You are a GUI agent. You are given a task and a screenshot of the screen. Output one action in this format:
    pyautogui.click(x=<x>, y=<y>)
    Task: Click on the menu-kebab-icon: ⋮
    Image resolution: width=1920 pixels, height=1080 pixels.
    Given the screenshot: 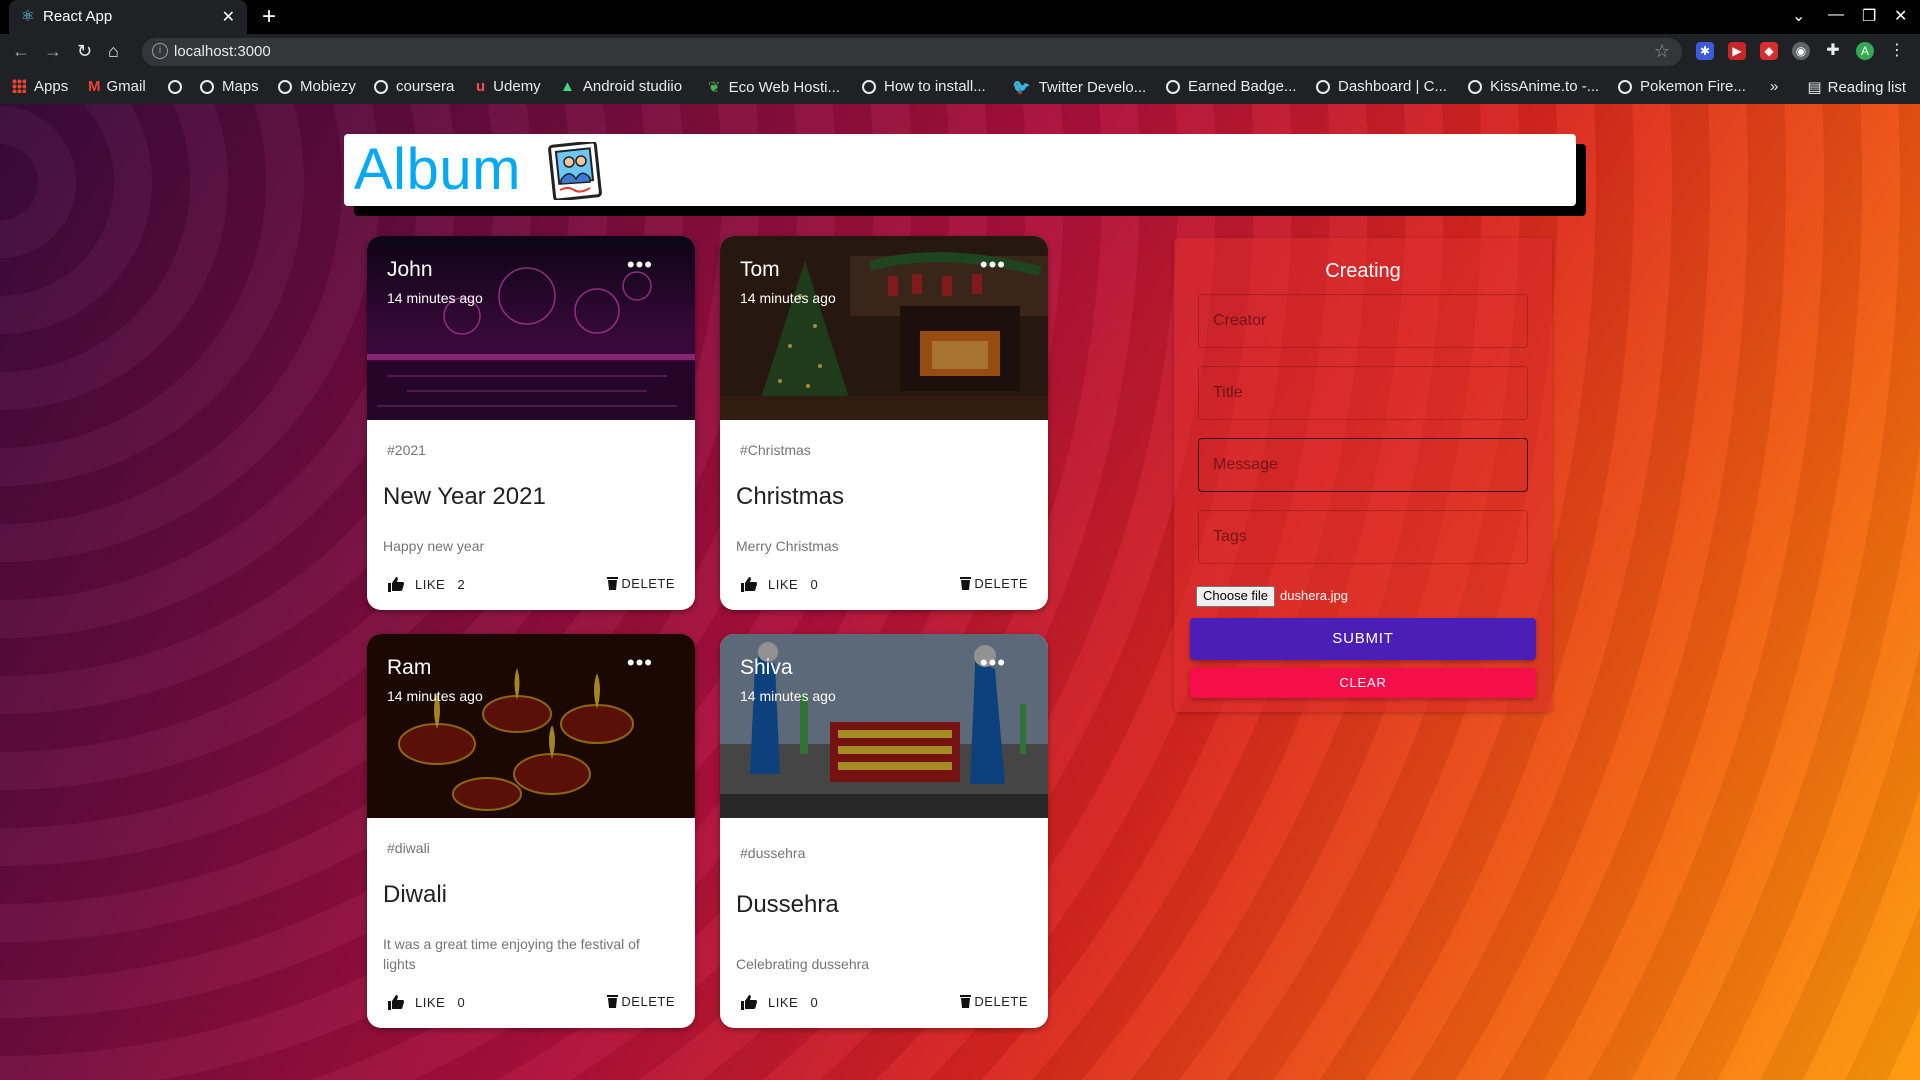 What is the action you would take?
    pyautogui.click(x=1897, y=51)
    